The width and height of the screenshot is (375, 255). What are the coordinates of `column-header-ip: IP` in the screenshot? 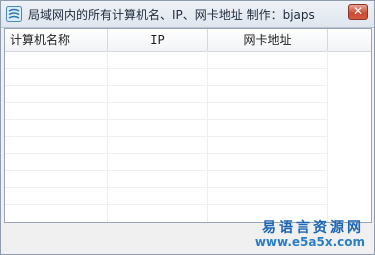 It's located at (158, 40).